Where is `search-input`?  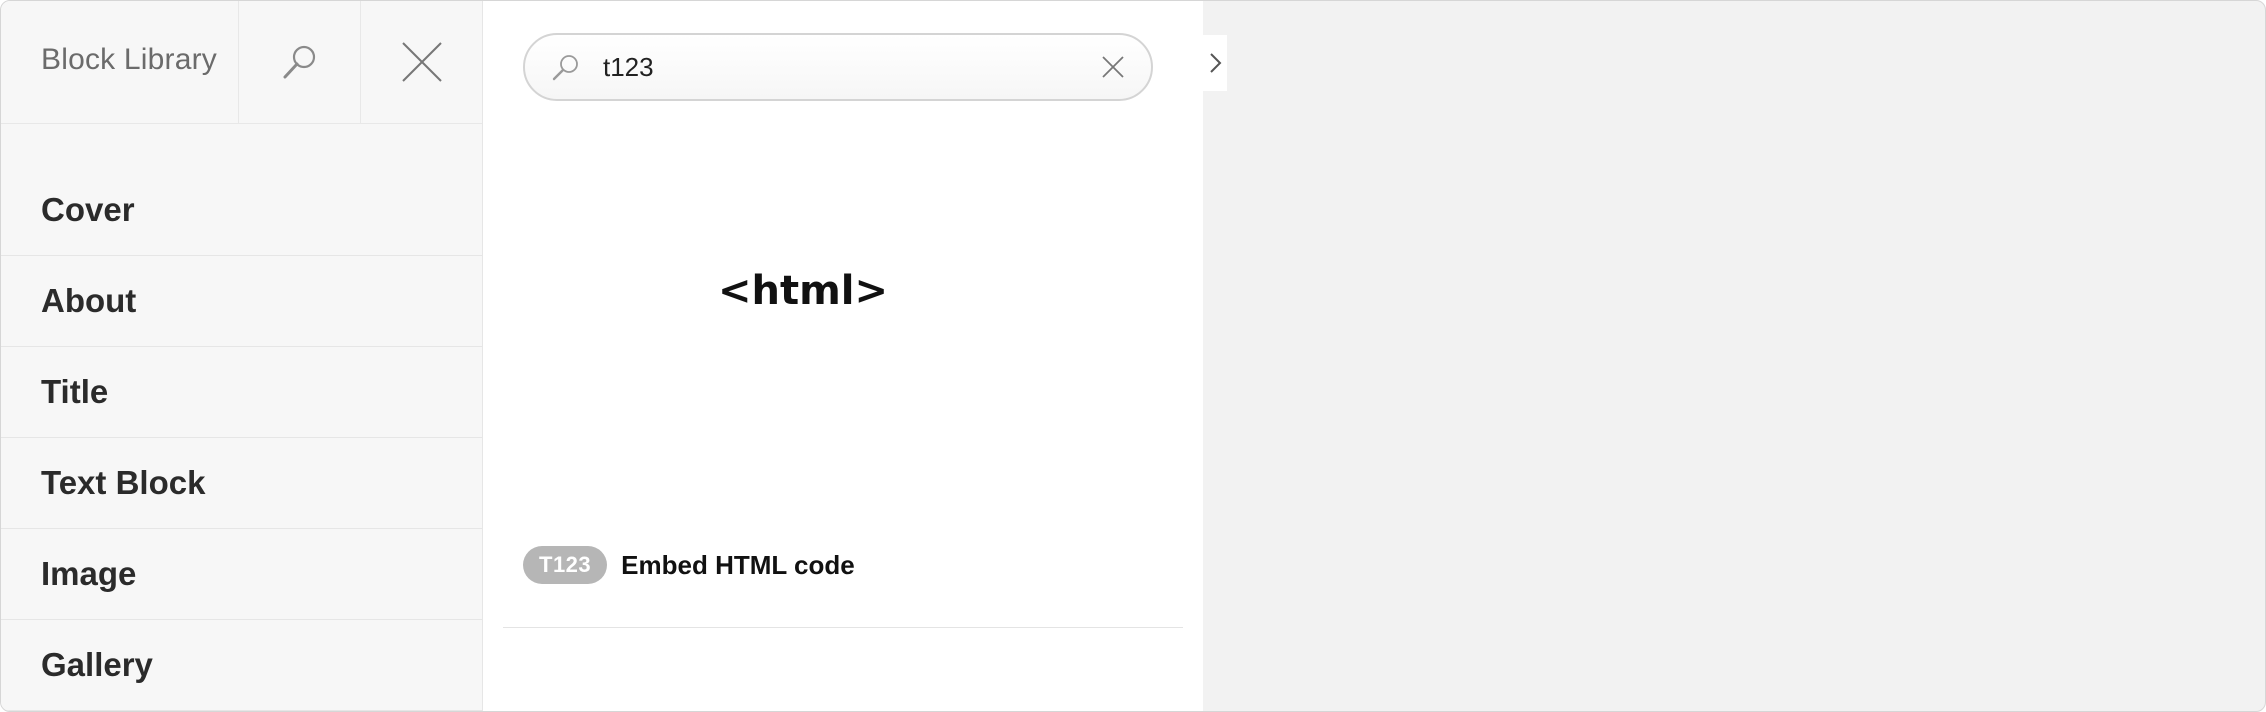
search-input is located at coordinates (833, 67).